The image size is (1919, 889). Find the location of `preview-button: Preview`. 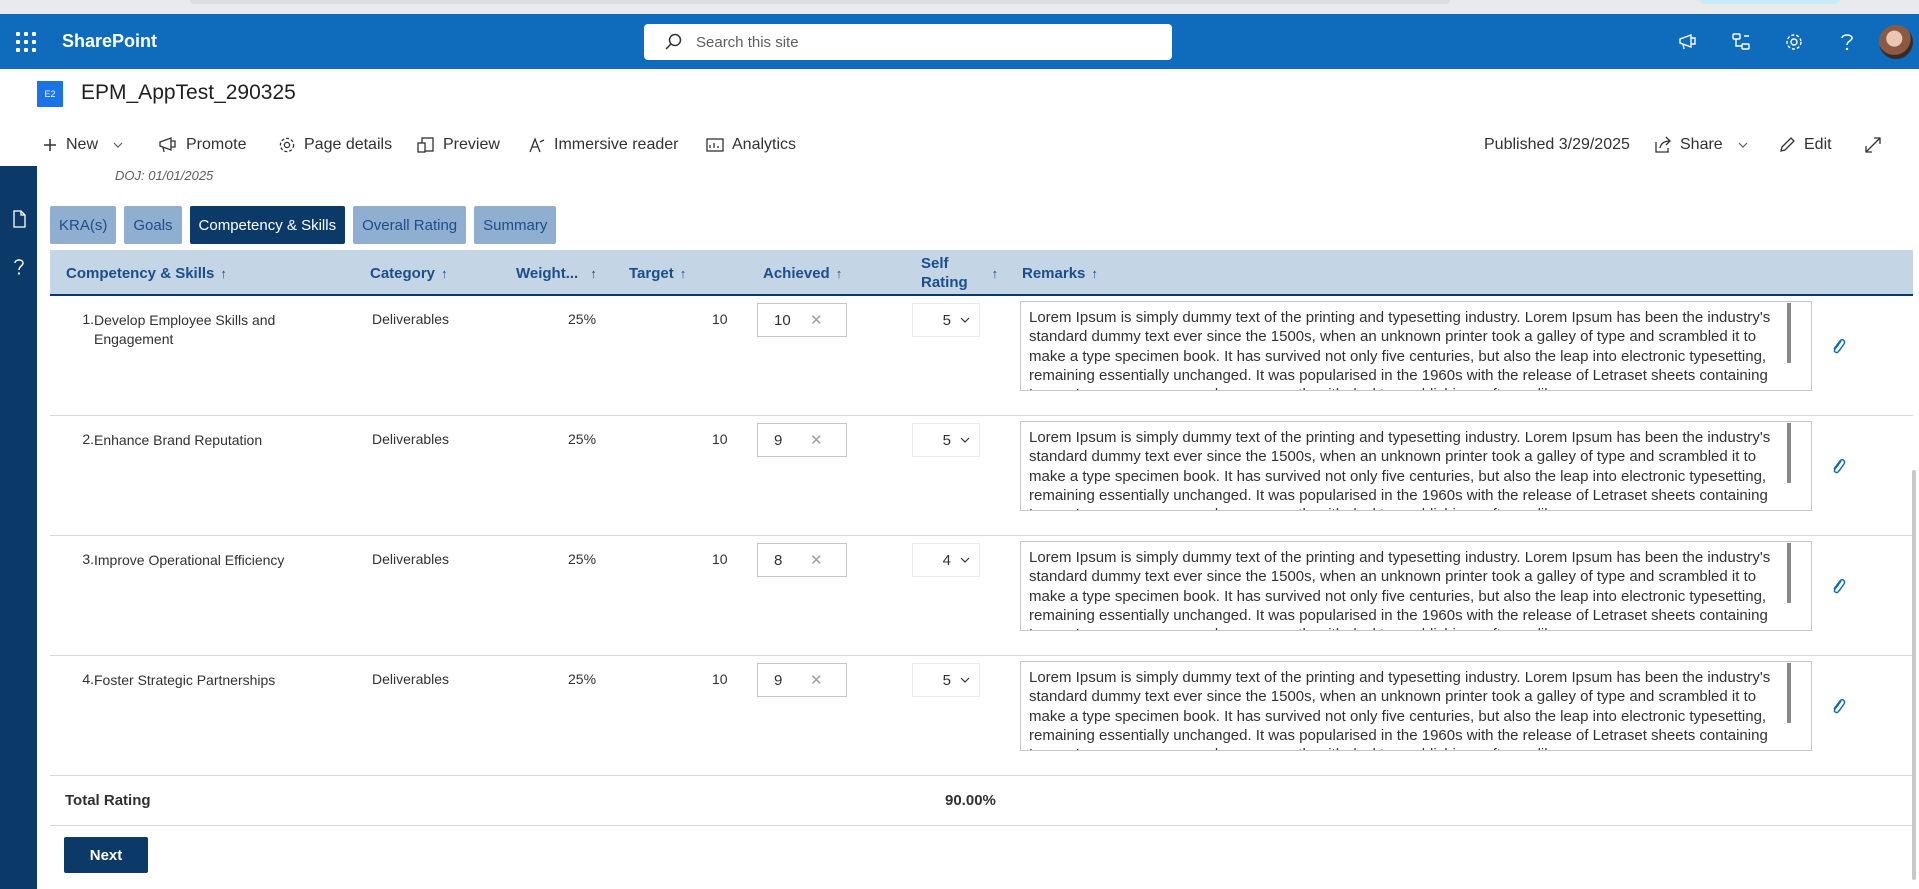

preview-button: Preview is located at coordinates (458, 145).